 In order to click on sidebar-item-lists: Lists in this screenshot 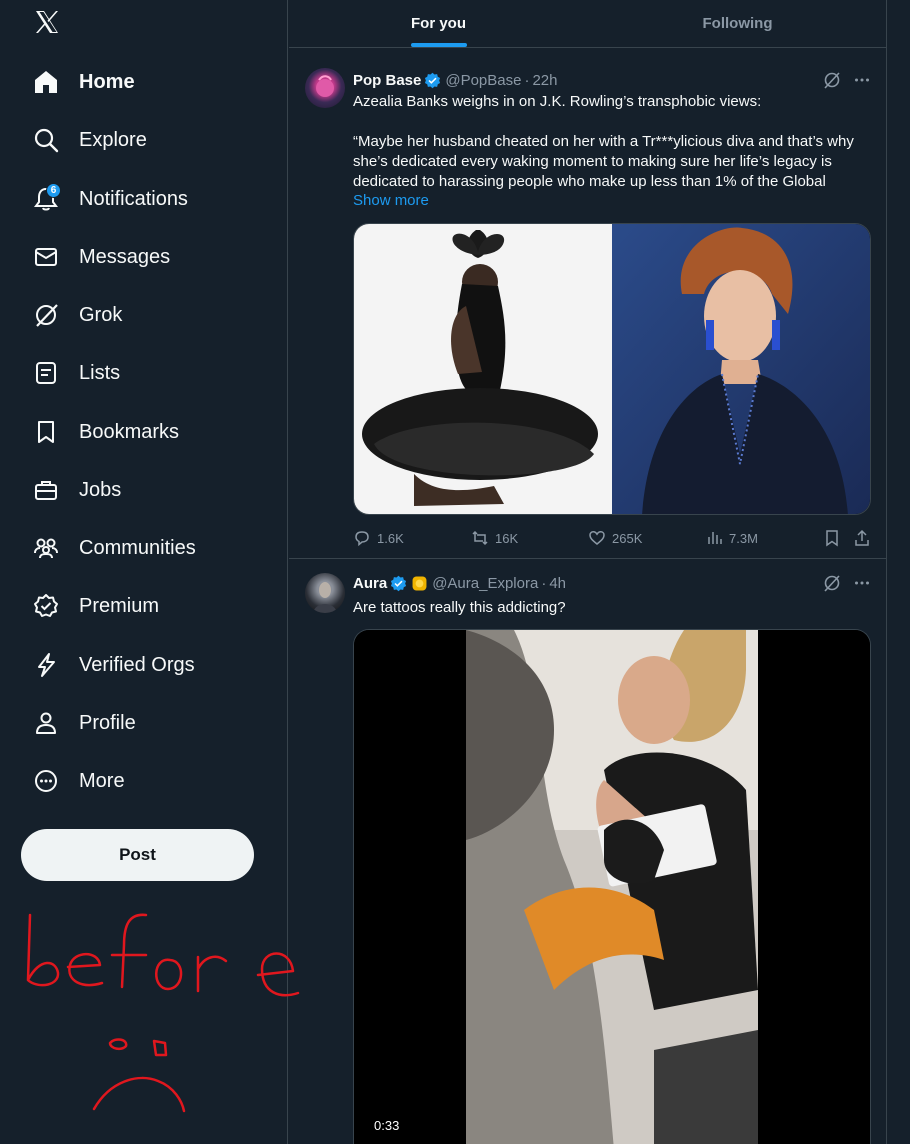, I will do `click(76, 373)`.